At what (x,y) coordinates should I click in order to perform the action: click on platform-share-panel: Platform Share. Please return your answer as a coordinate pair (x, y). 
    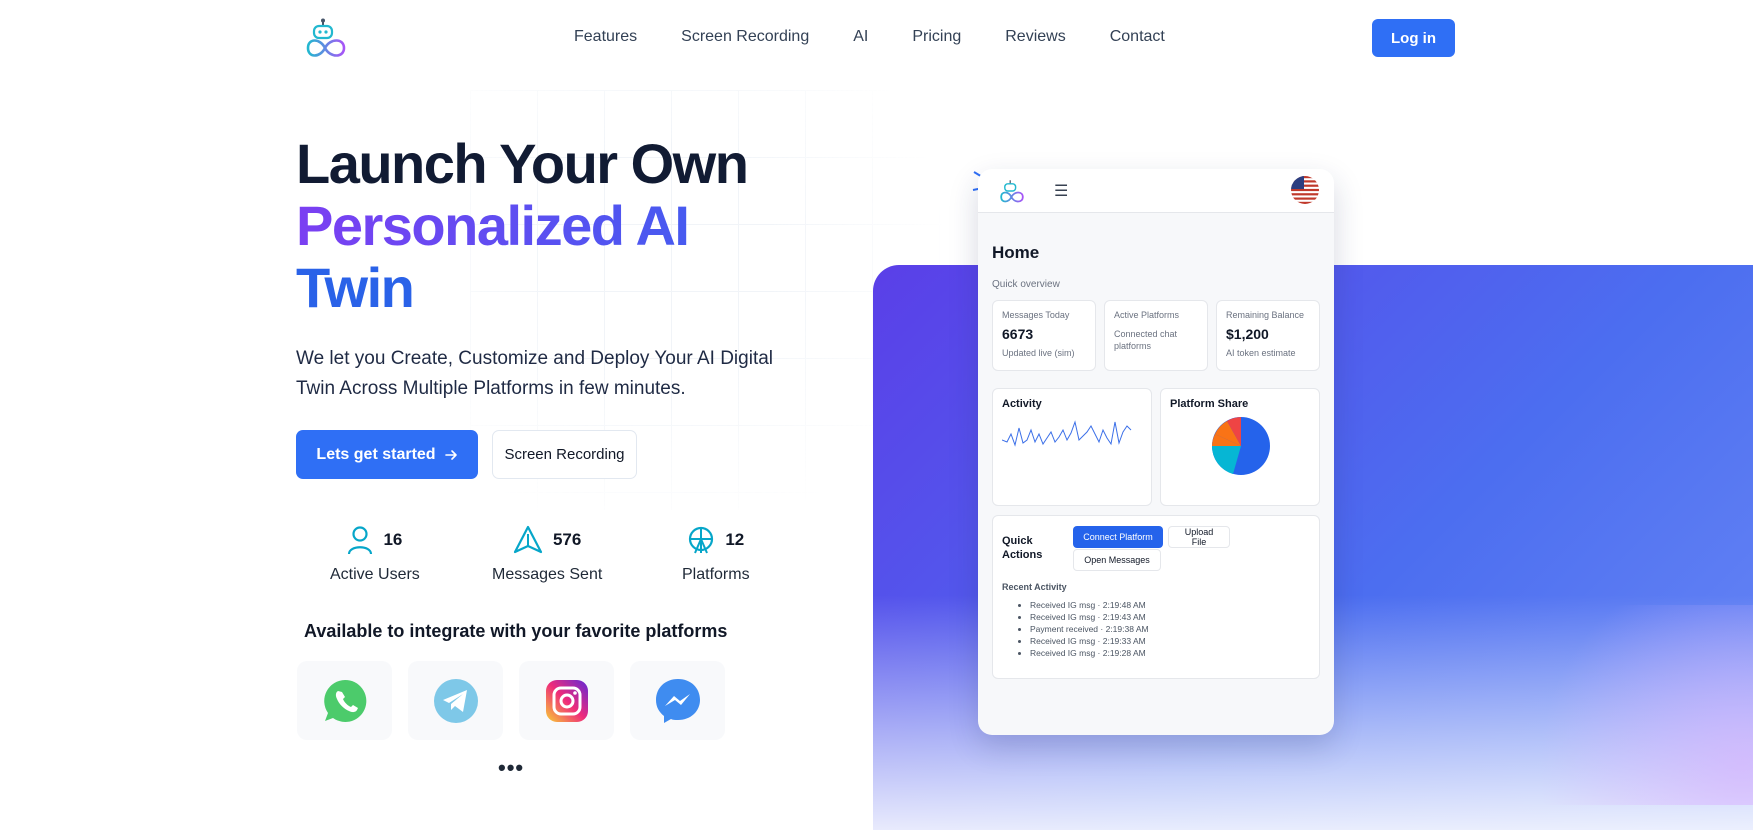
    Looking at the image, I should click on (1240, 447).